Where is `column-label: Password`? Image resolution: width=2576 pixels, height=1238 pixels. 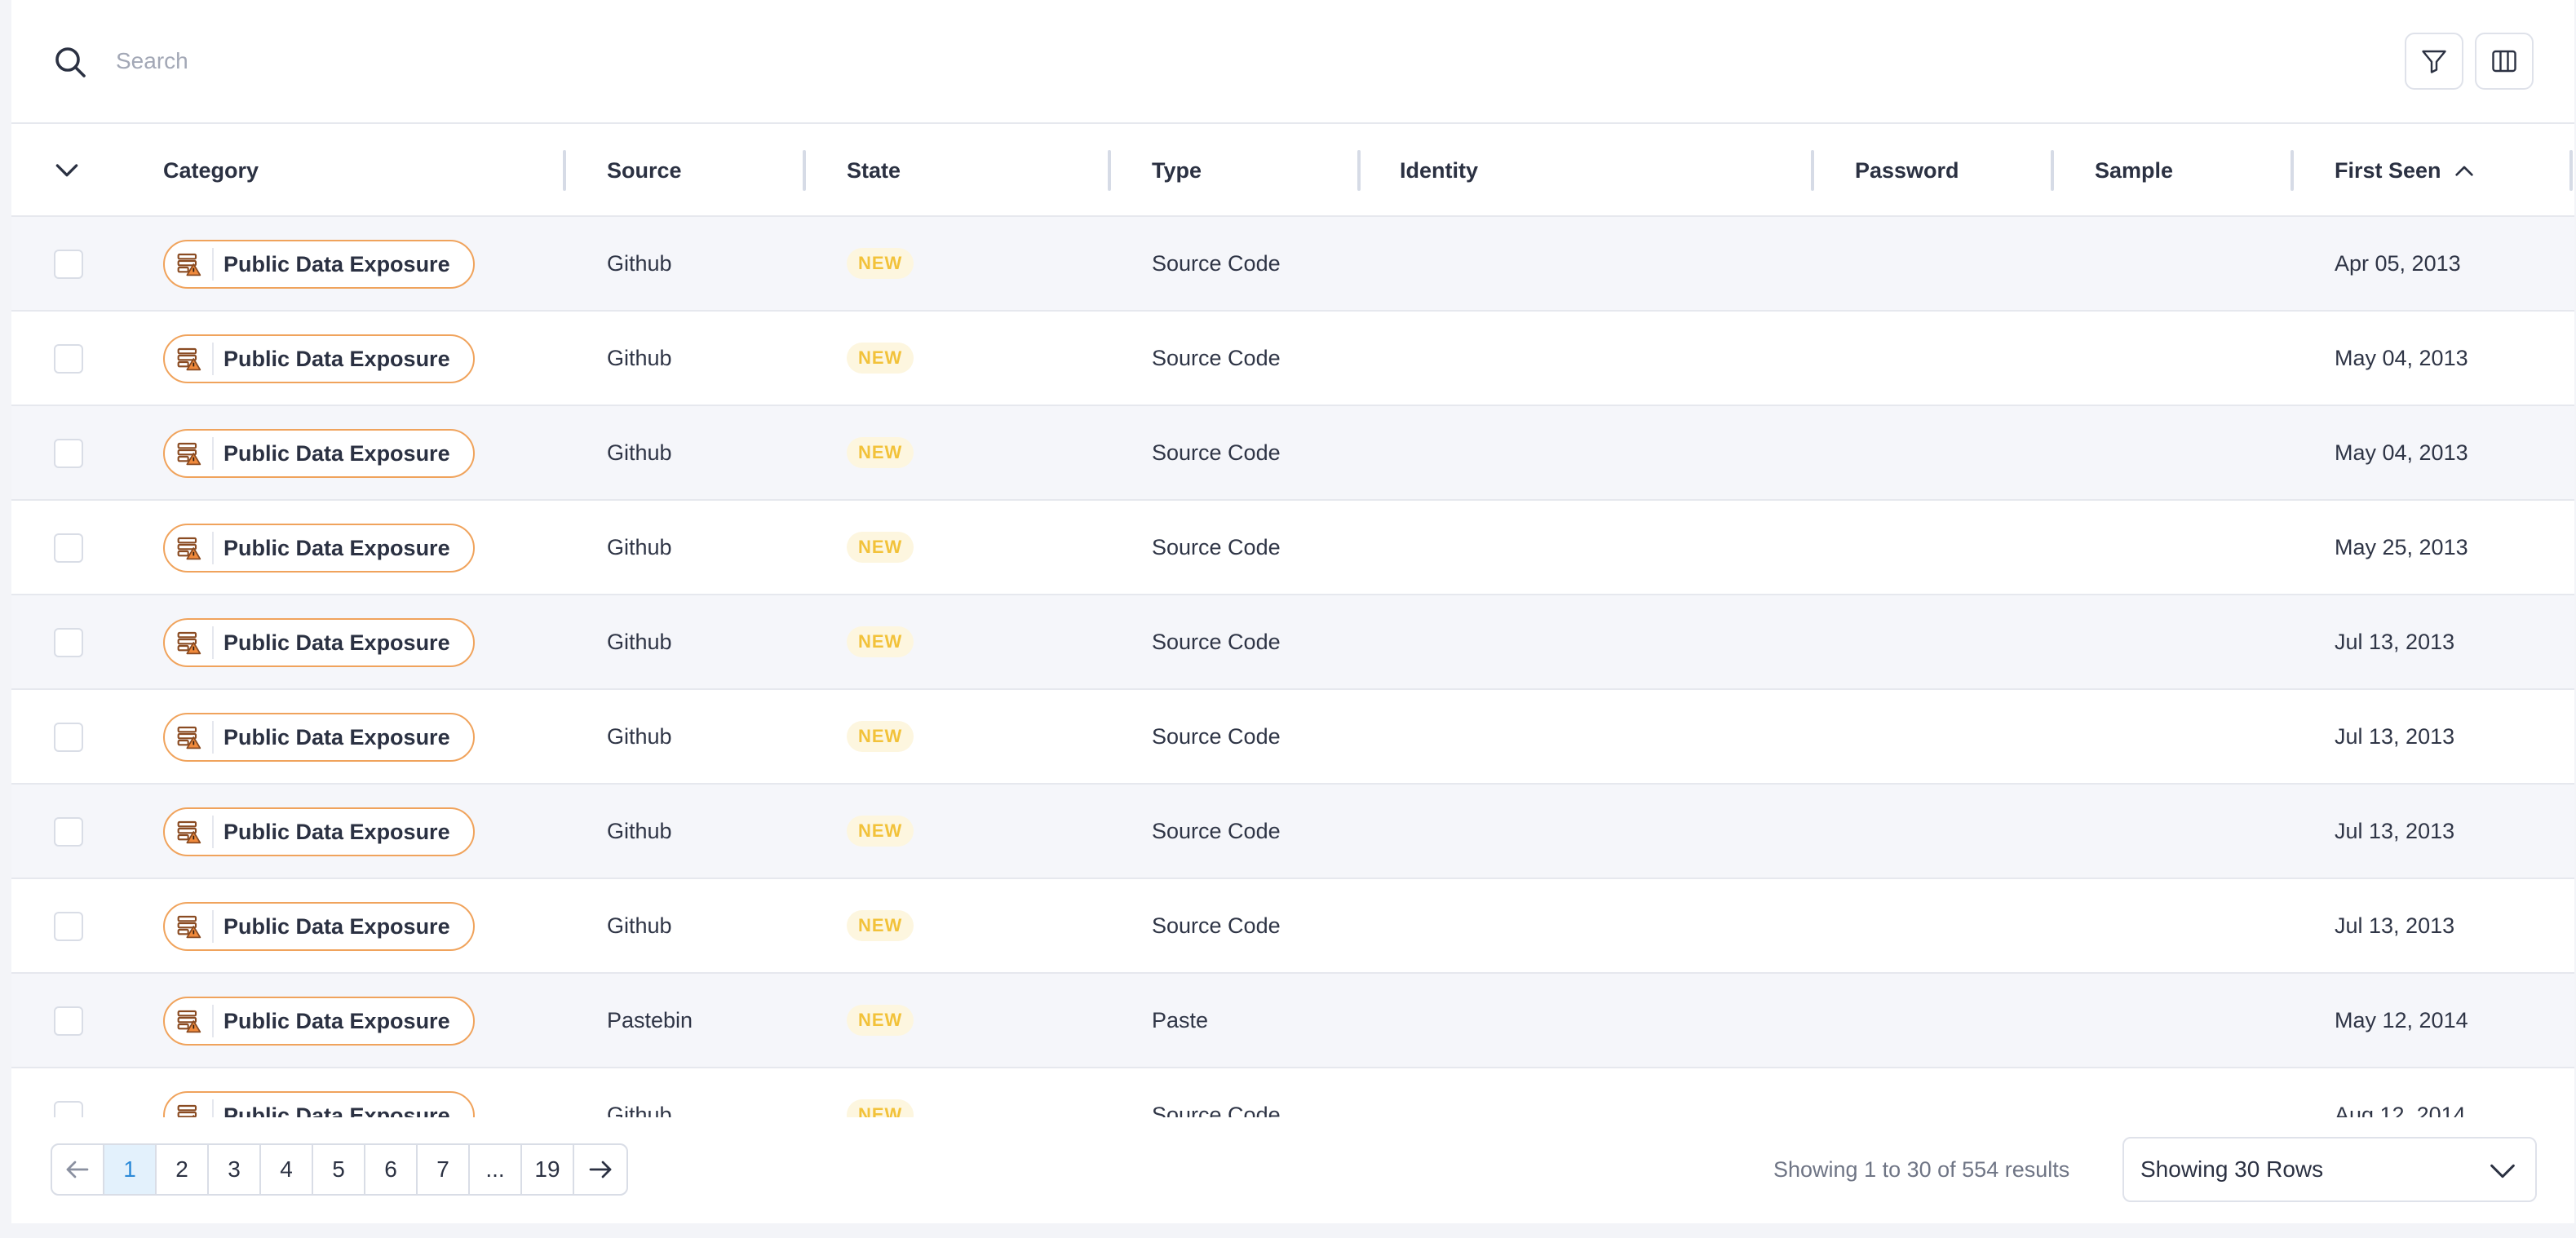 column-label: Password is located at coordinates (1907, 170).